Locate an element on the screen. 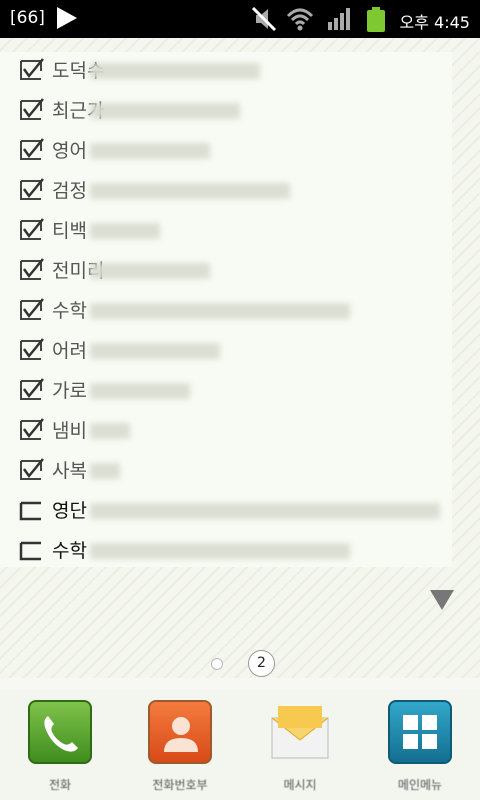 The height and width of the screenshot is (800, 480). apps-icon is located at coordinates (420, 732).